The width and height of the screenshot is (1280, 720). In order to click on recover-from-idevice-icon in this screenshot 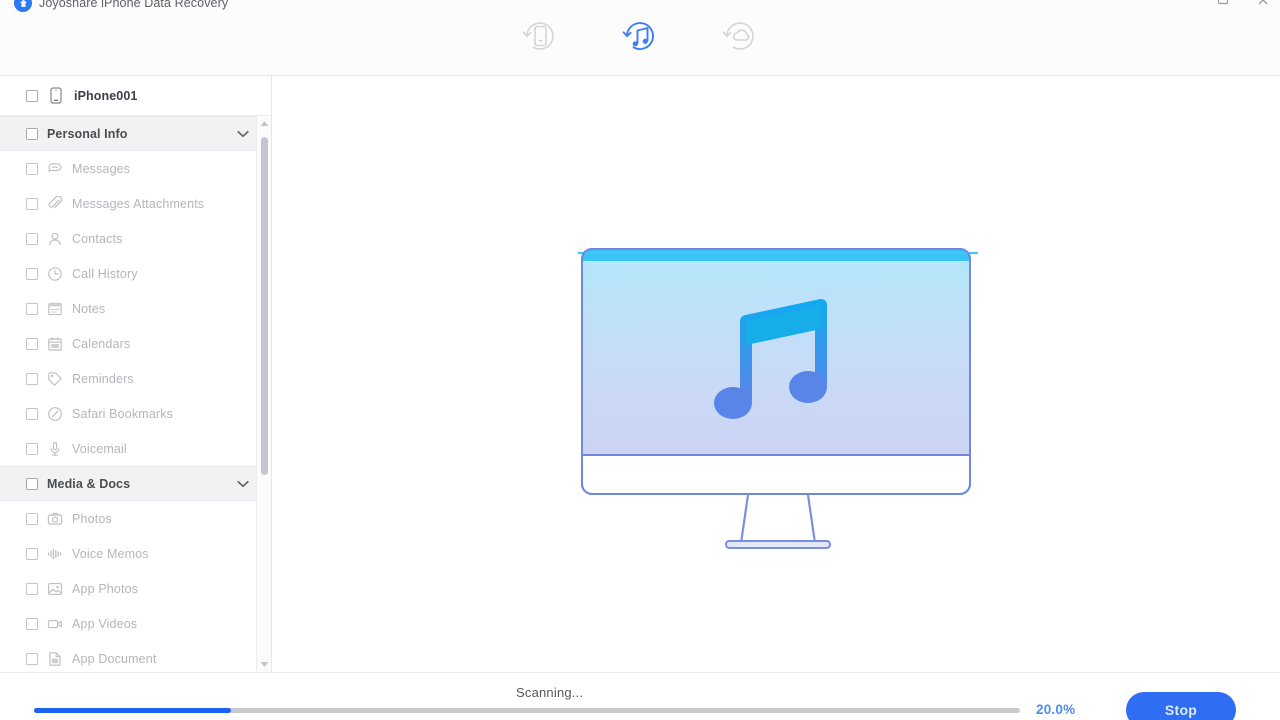, I will do `click(540, 36)`.